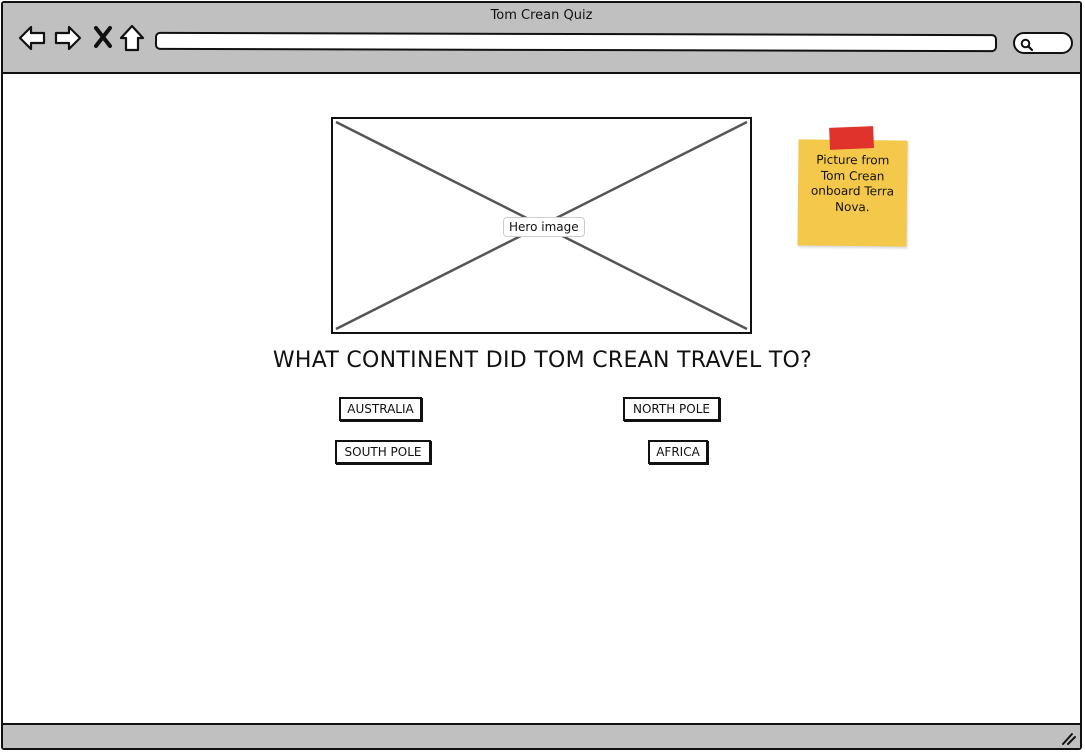  I want to click on close-x-icon, so click(103, 39).